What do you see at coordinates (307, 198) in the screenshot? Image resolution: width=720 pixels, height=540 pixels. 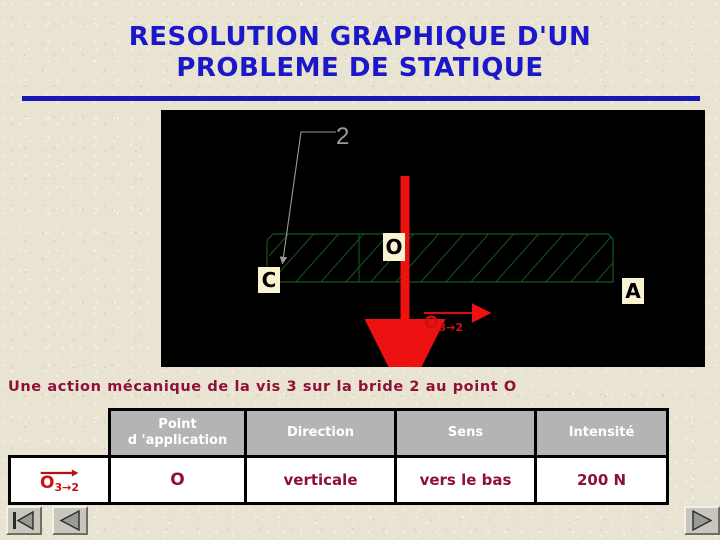 I see `part-2-leader-line` at bounding box center [307, 198].